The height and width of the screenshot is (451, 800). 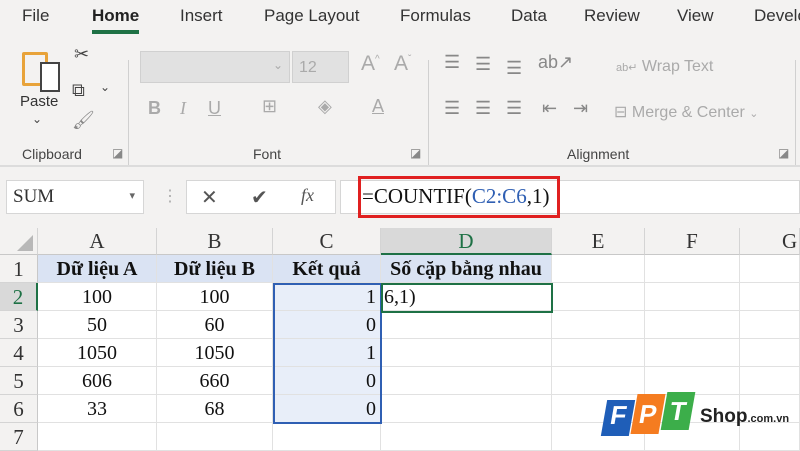 What do you see at coordinates (35, 16) in the screenshot?
I see `tab-file: File` at bounding box center [35, 16].